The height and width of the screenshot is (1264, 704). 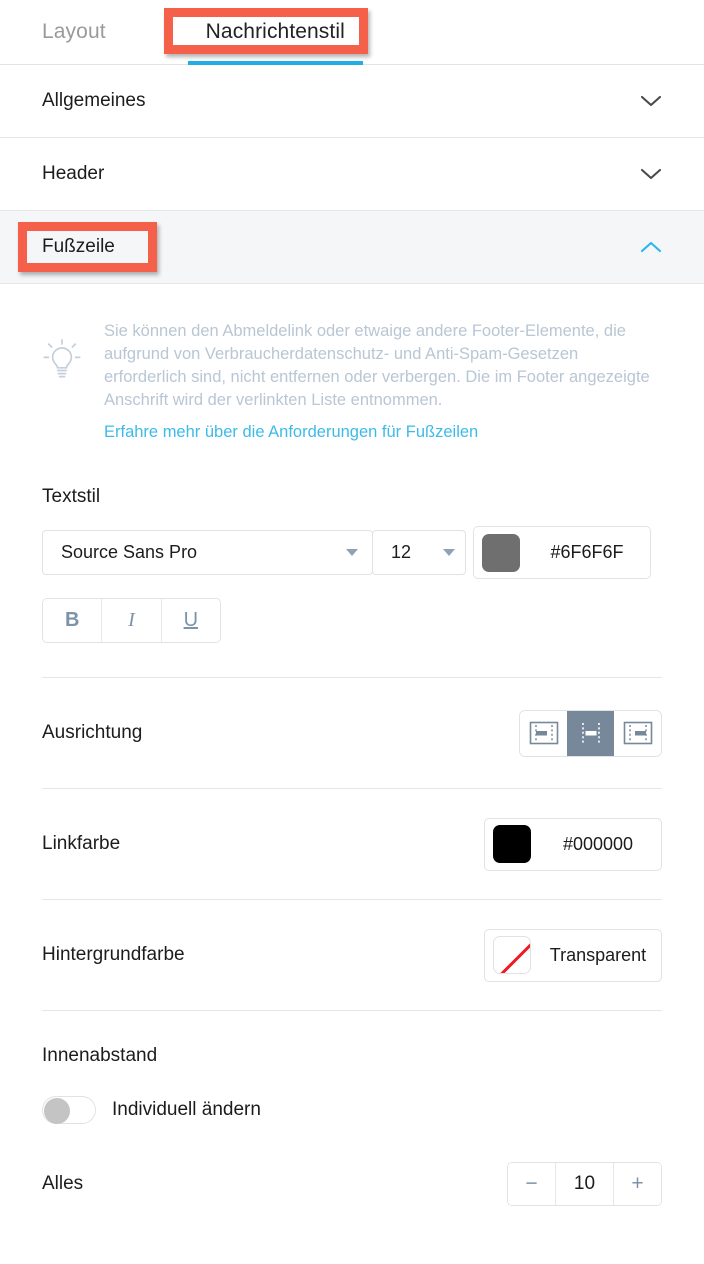 I want to click on chevron-up-icon, so click(x=651, y=247).